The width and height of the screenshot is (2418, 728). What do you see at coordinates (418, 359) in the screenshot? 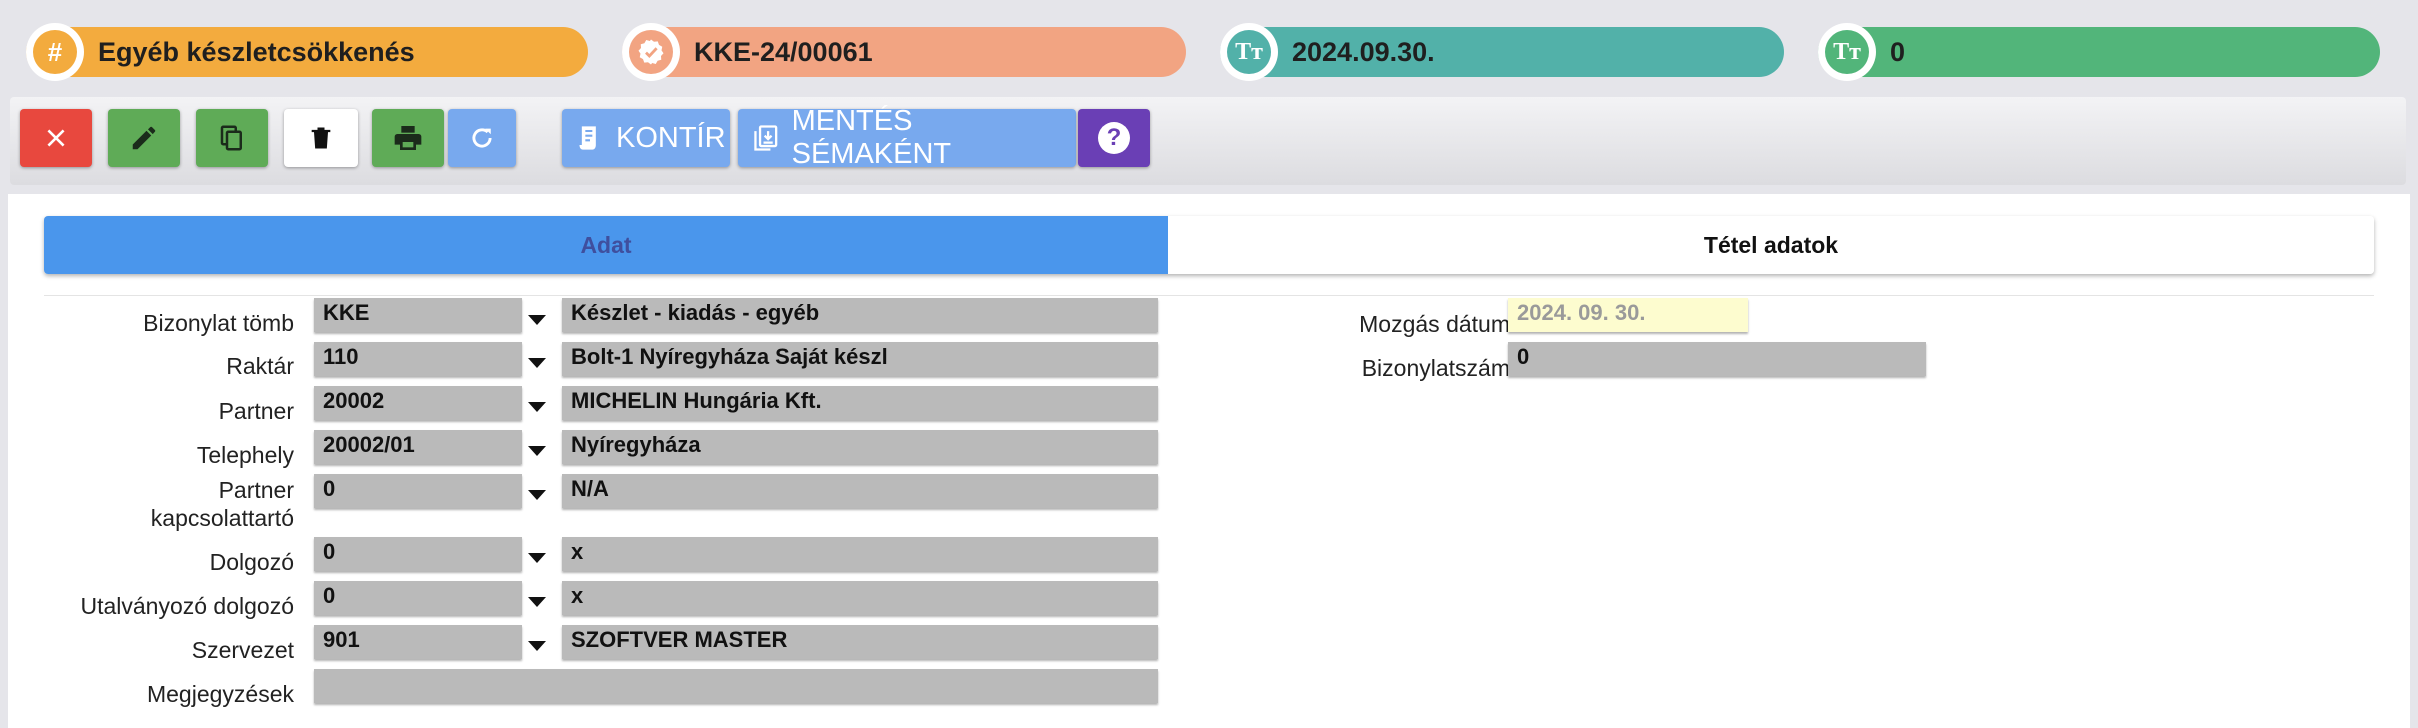
I see `raktar-code-field: 110` at bounding box center [418, 359].